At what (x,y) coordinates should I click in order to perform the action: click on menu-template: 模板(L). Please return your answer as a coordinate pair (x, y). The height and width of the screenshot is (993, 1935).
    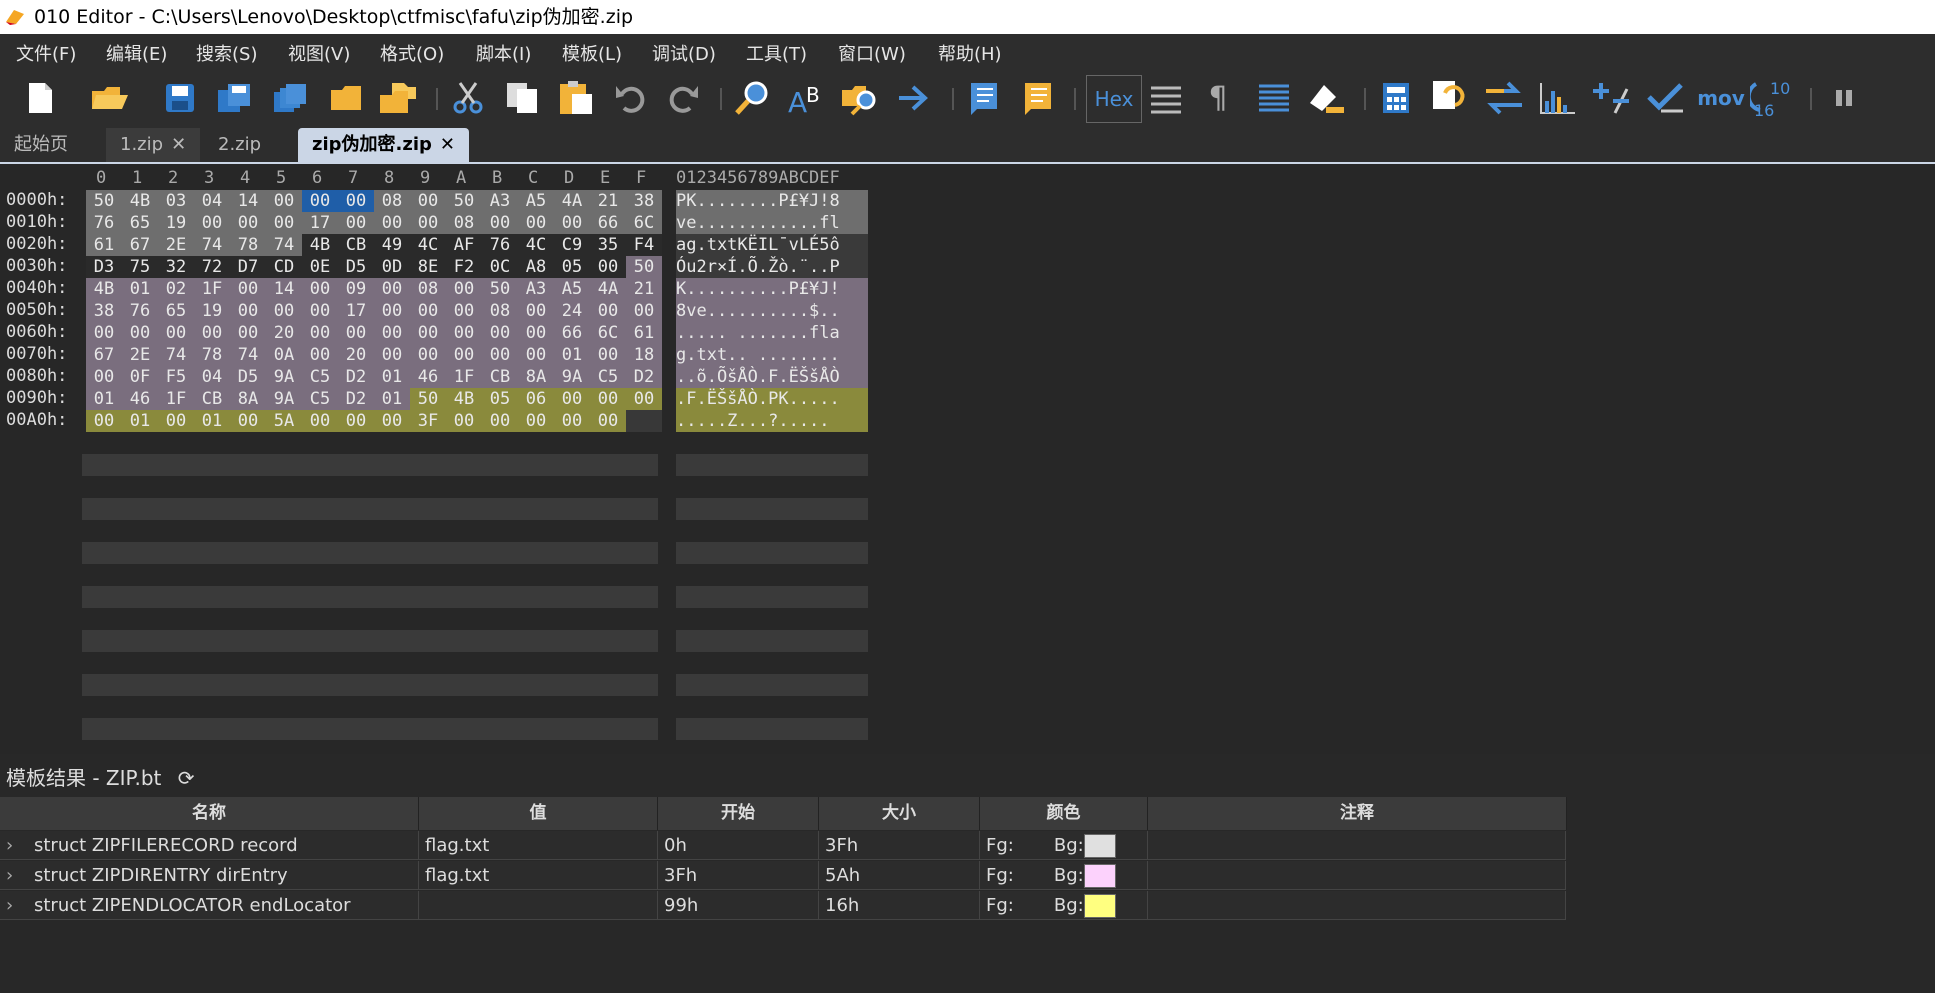
    Looking at the image, I should click on (592, 53).